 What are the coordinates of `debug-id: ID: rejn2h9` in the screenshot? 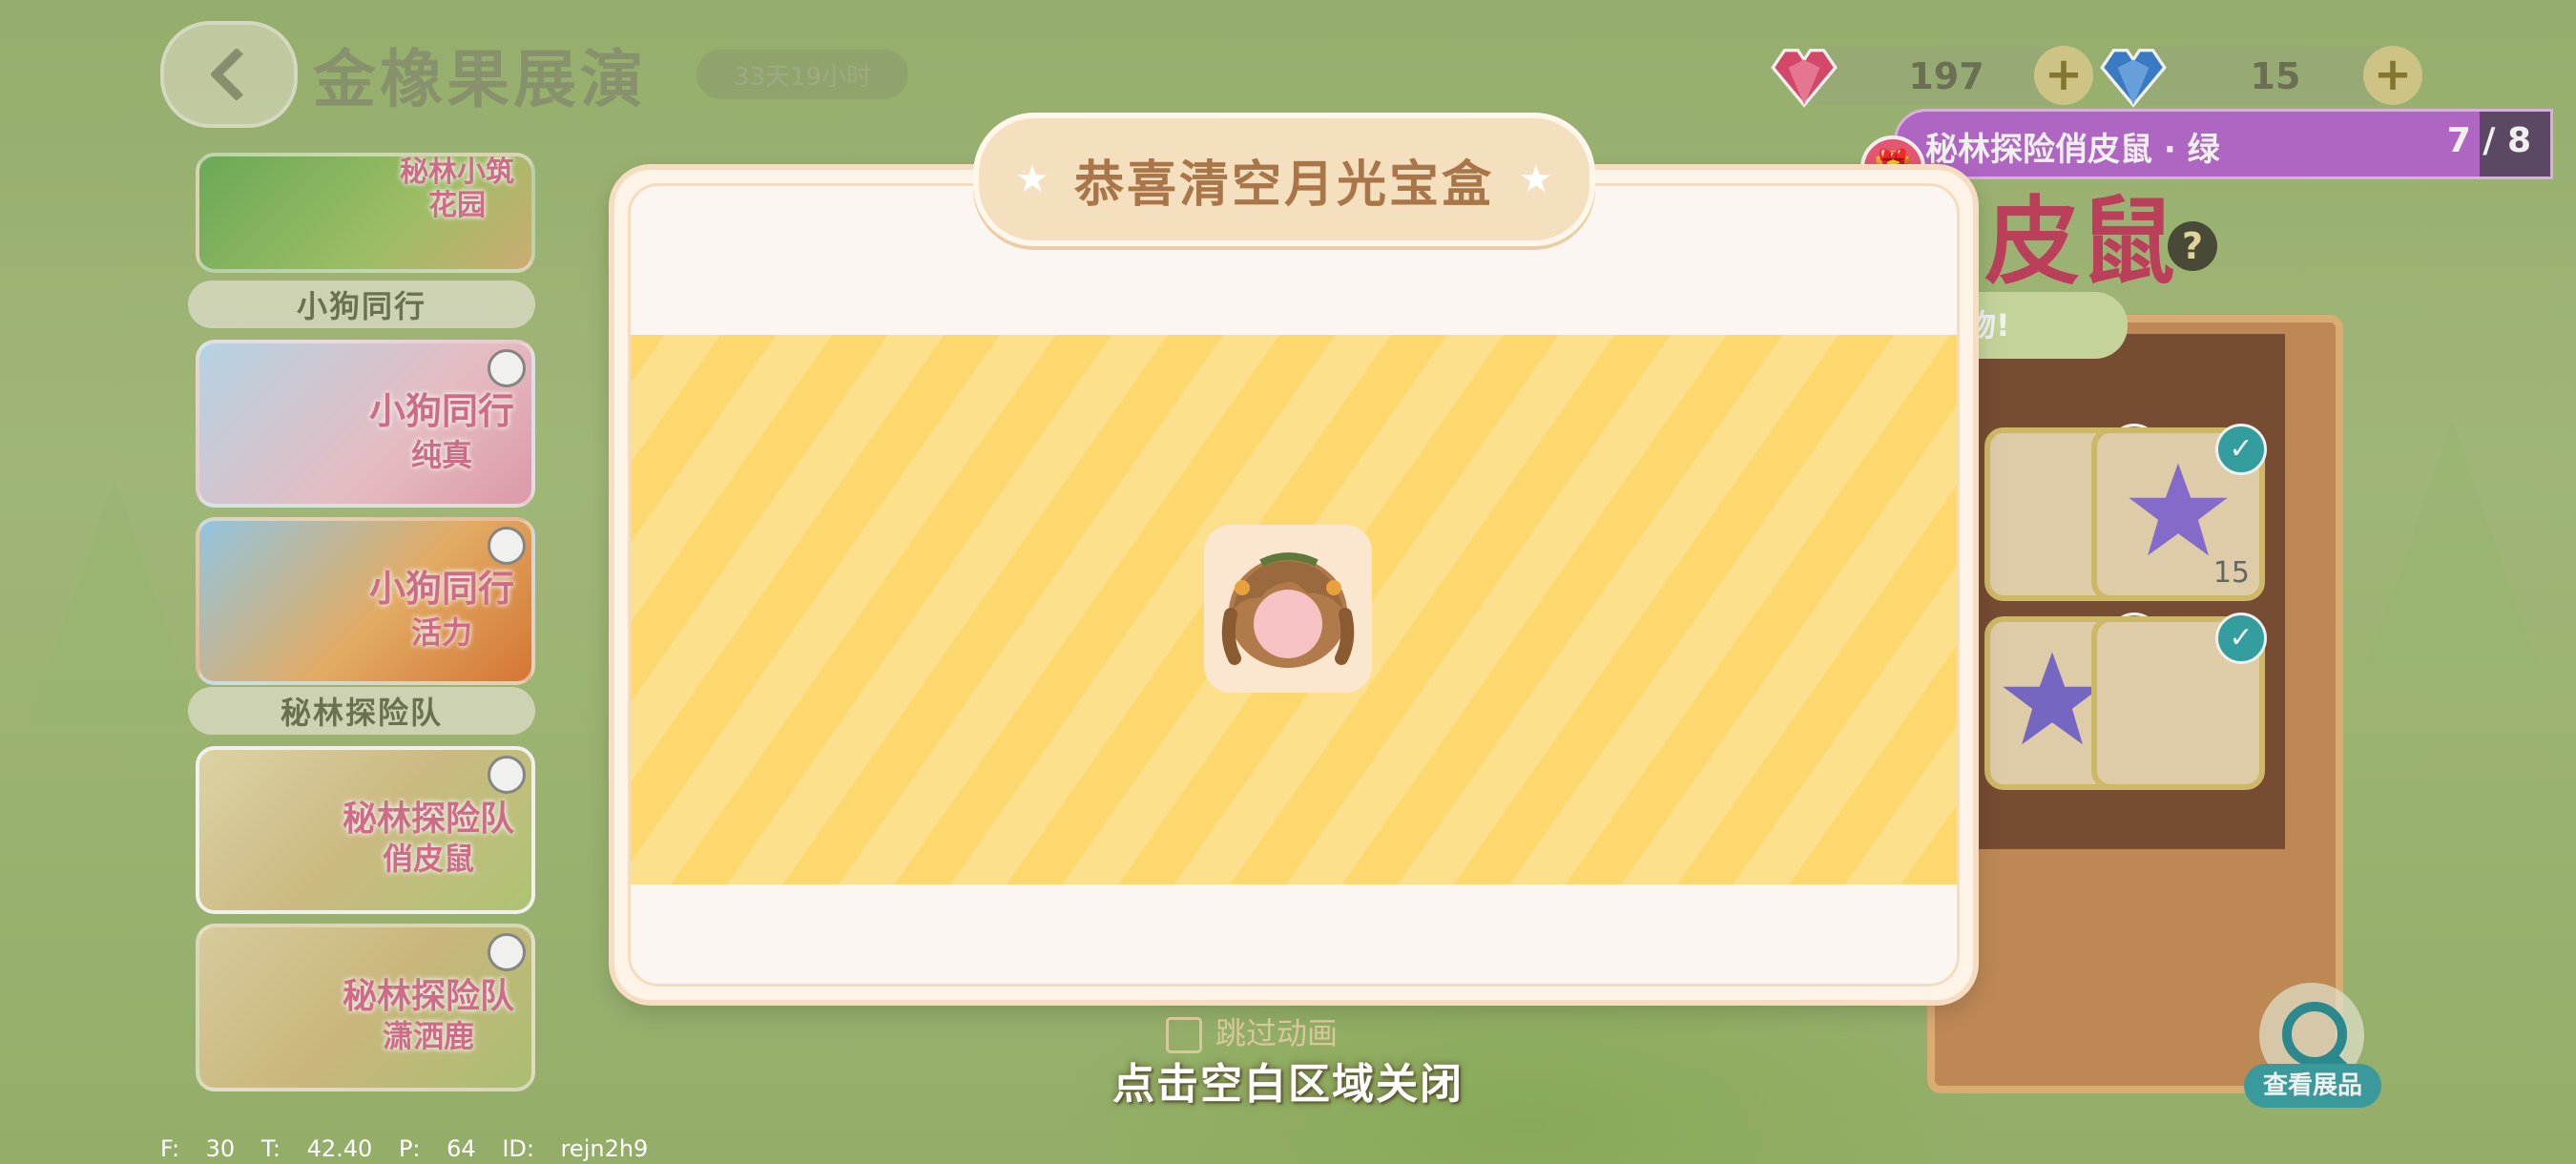 It's located at (575, 1149).